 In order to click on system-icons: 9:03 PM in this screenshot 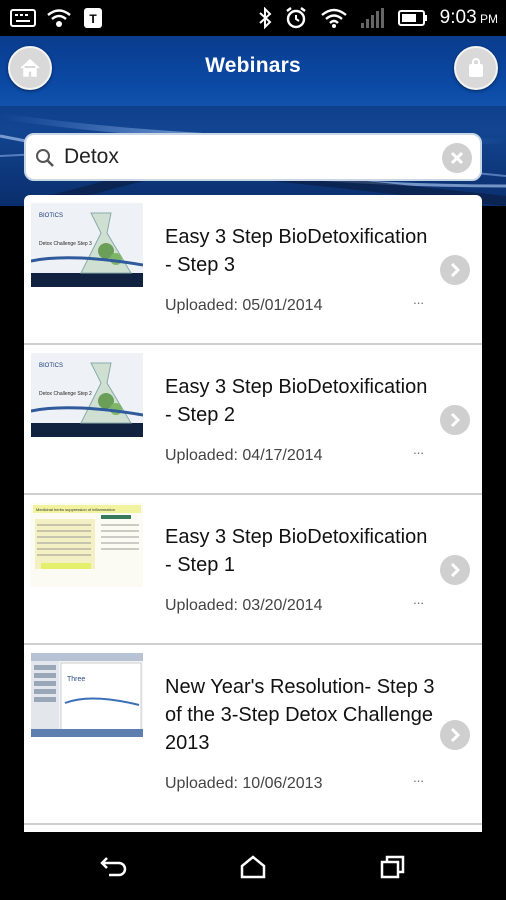, I will do `click(378, 18)`.